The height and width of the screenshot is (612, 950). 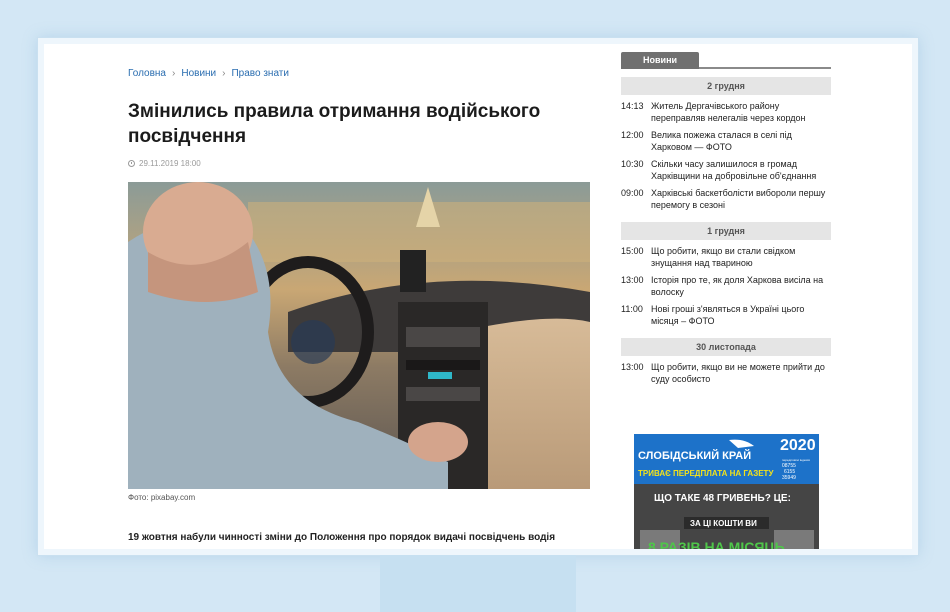 I want to click on breadcrumb: Головна › Новини › Право знати, so click(x=363, y=73).